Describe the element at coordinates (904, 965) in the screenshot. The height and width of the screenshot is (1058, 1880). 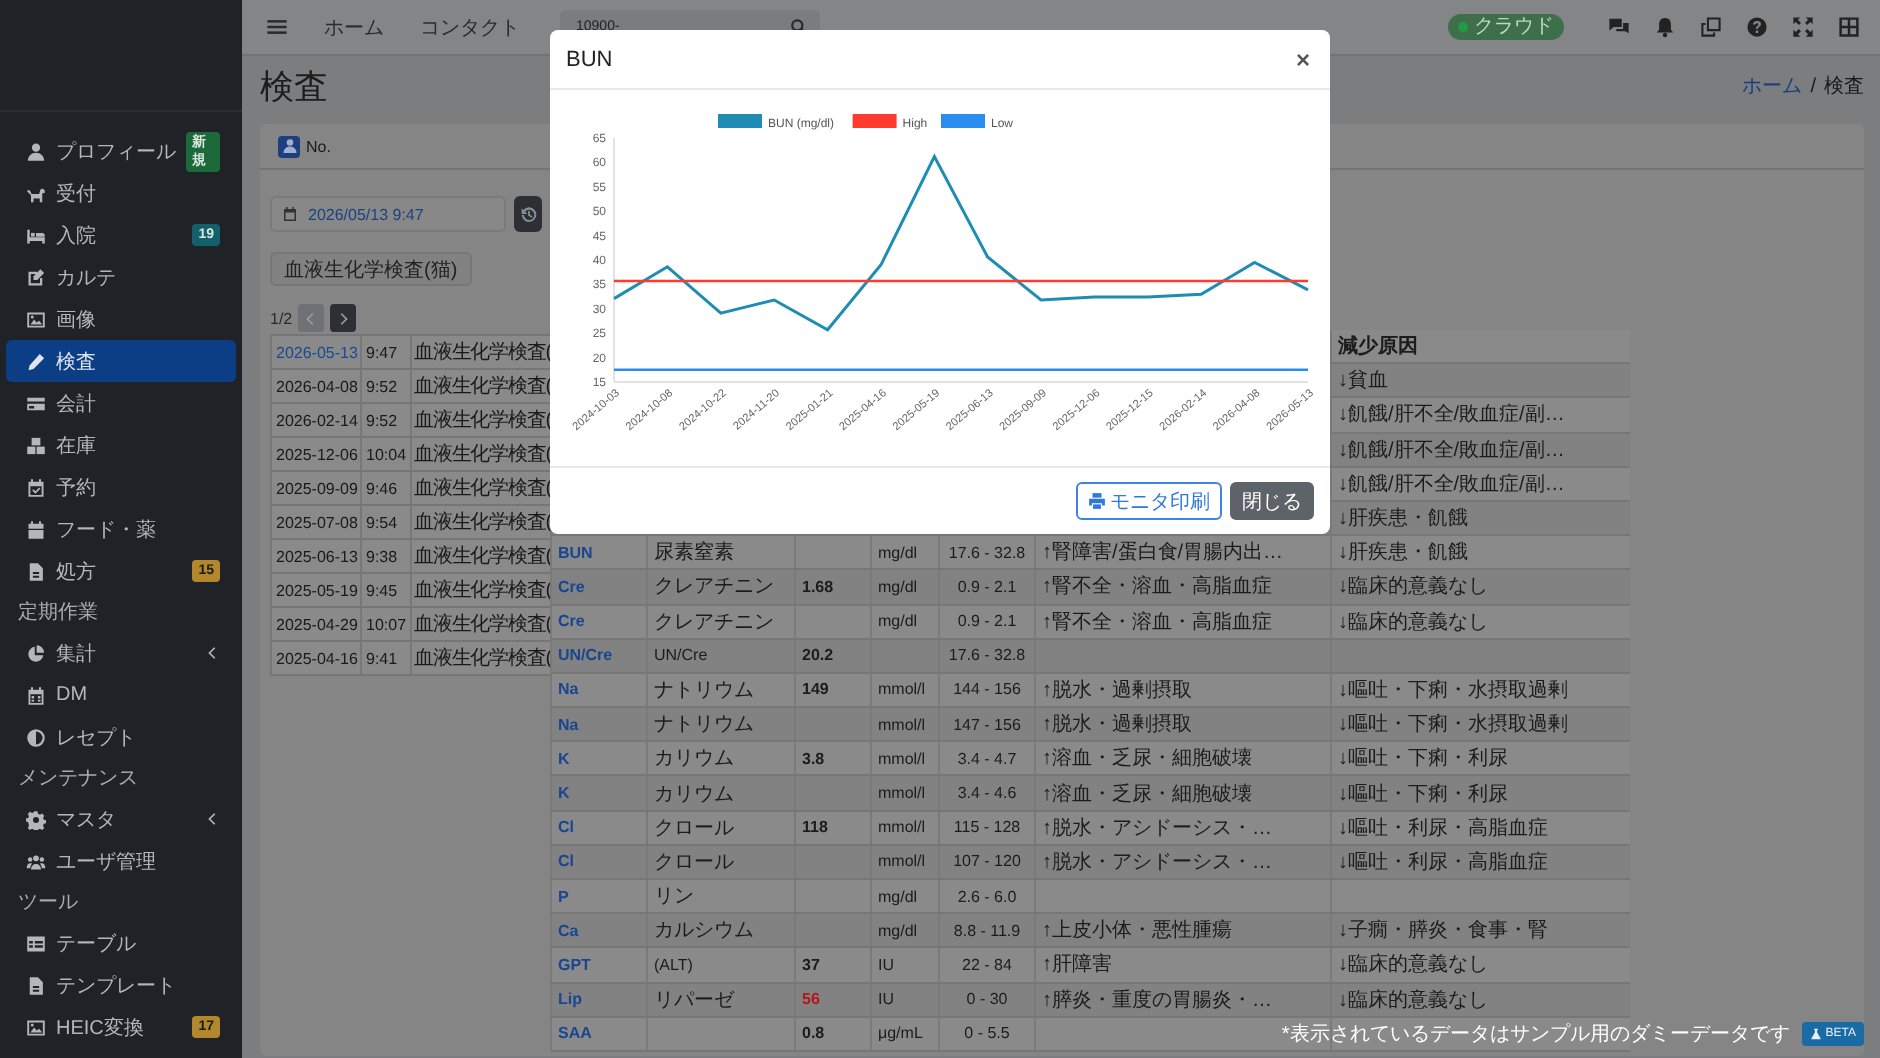
I see `unit-cell: IU` at that location.